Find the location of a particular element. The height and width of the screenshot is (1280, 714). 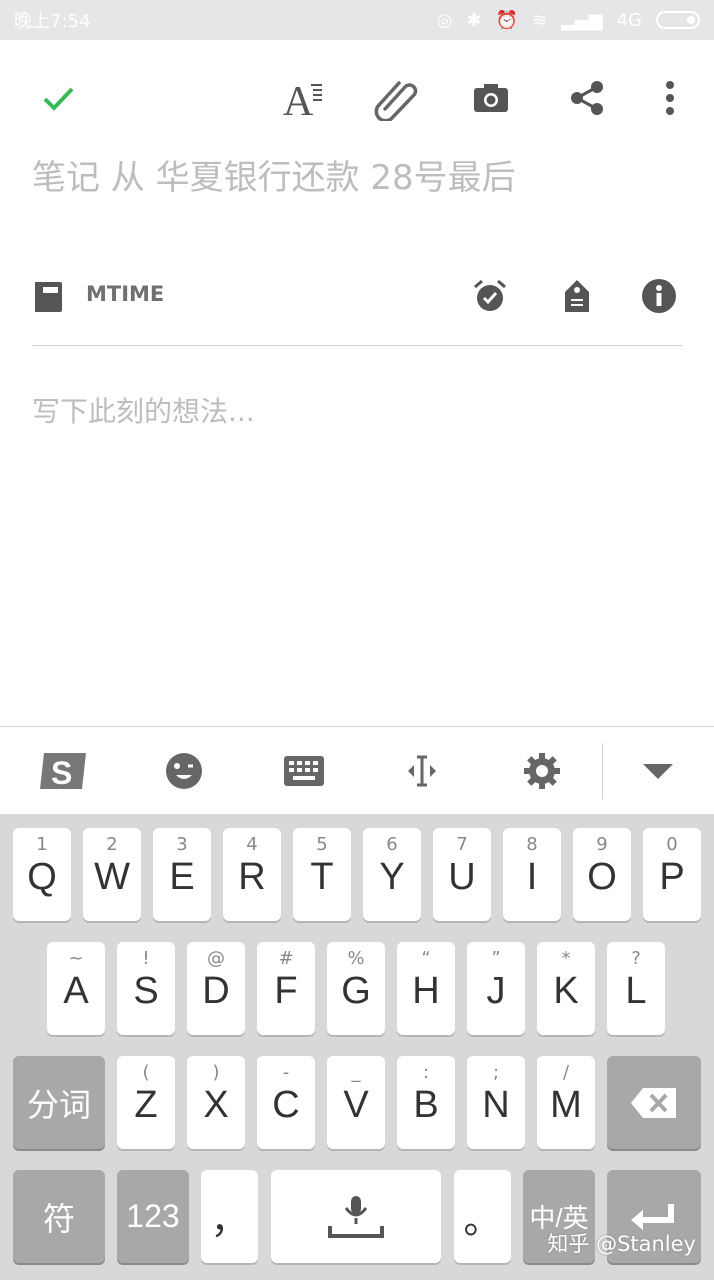

symbol-key-label: 符 is located at coordinates (58, 1218).